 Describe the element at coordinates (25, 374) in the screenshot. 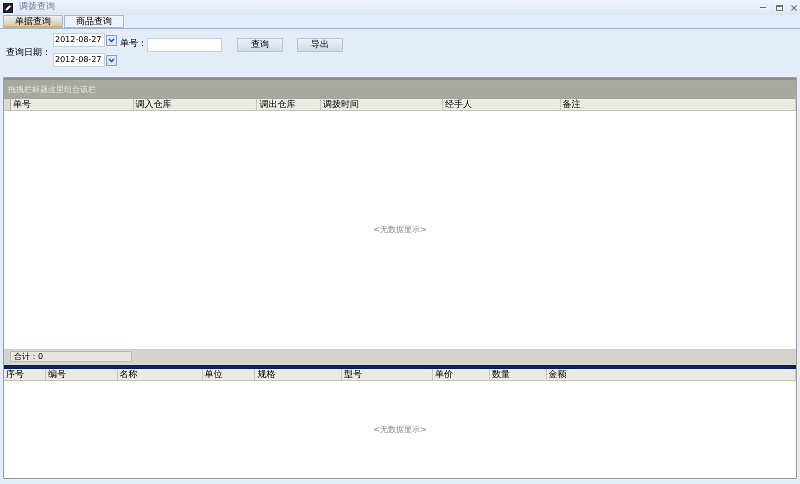

I see `column-header: 序号` at that location.